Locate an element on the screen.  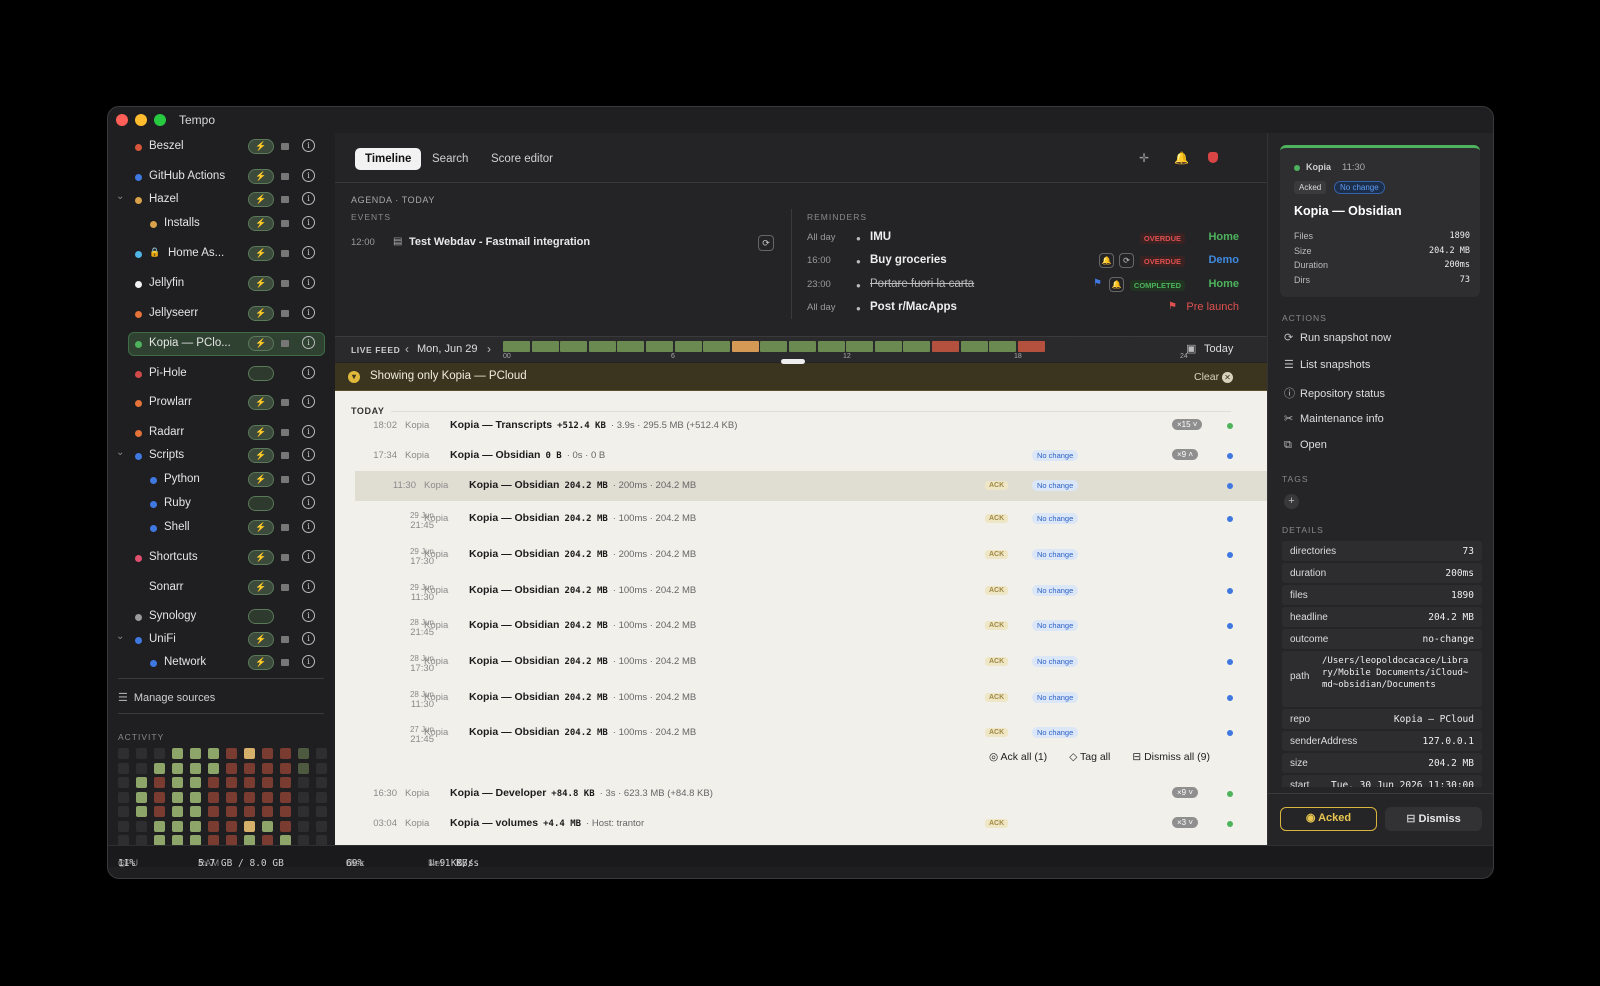
sidebar-item-jellyfin: Jellyfin ⚡ i is located at coordinates (221, 284).